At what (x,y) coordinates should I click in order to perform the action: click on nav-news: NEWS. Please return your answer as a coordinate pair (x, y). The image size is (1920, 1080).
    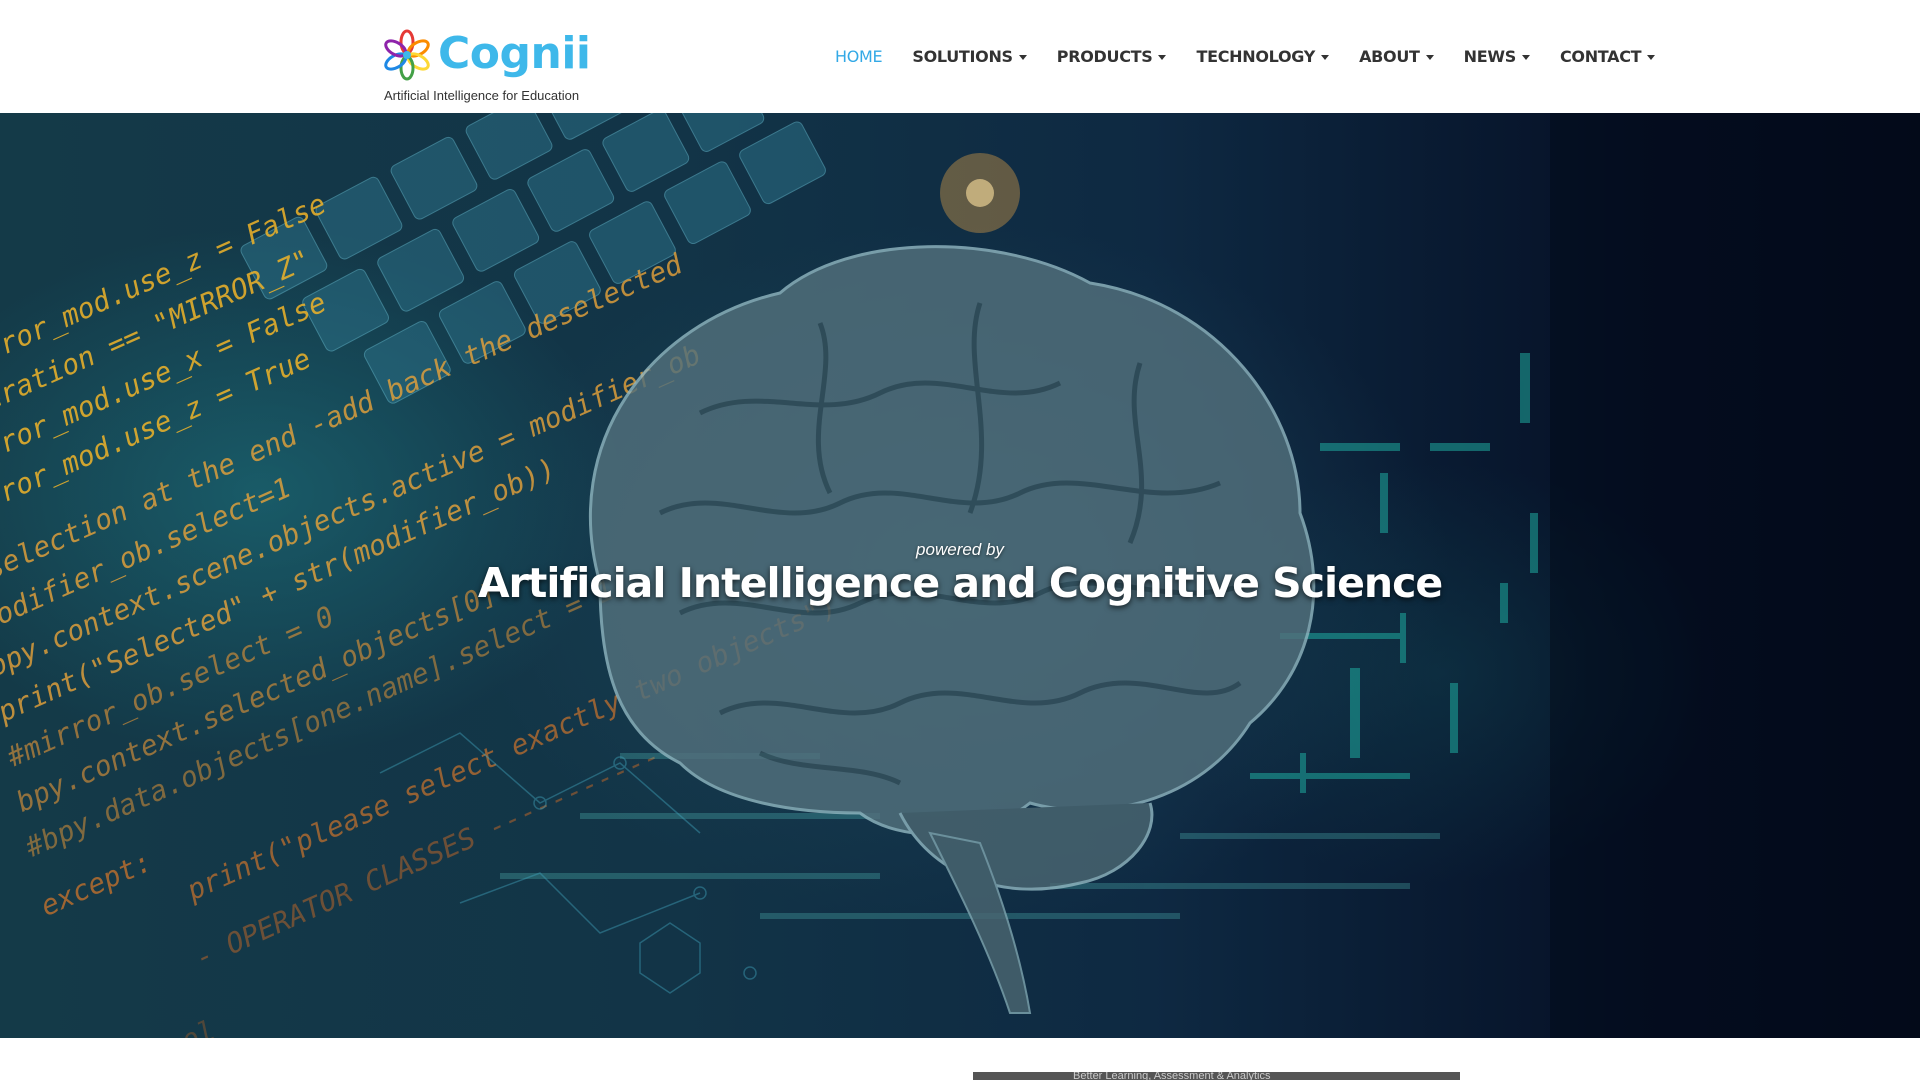
    Looking at the image, I should click on (1497, 57).